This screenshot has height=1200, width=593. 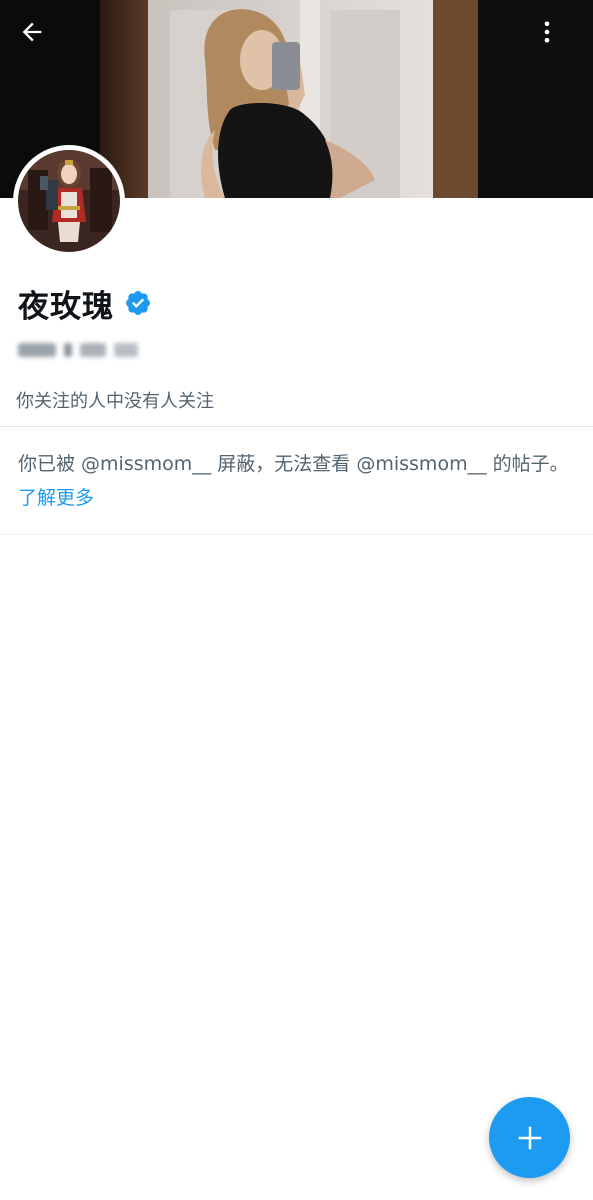 I want to click on profile-name-row: 夜玫瑰, so click(x=85, y=303).